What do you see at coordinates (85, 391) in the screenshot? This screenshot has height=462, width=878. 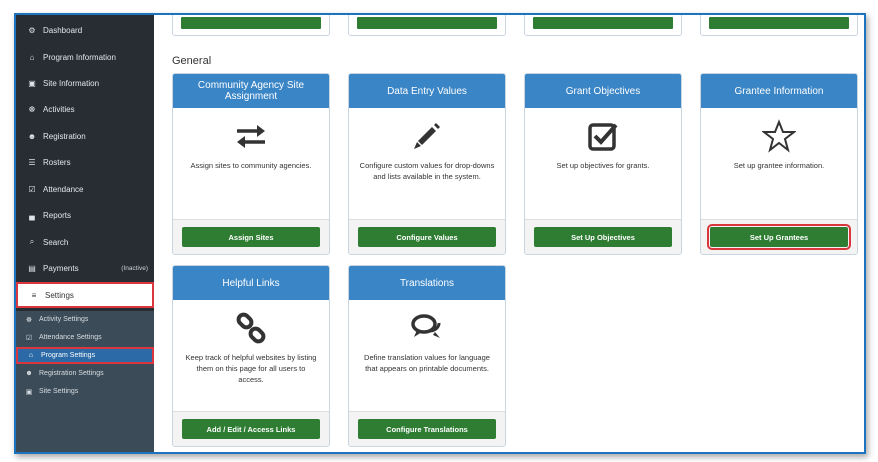 I see `submenu-item-site-settings: ▣ Site Settings` at bounding box center [85, 391].